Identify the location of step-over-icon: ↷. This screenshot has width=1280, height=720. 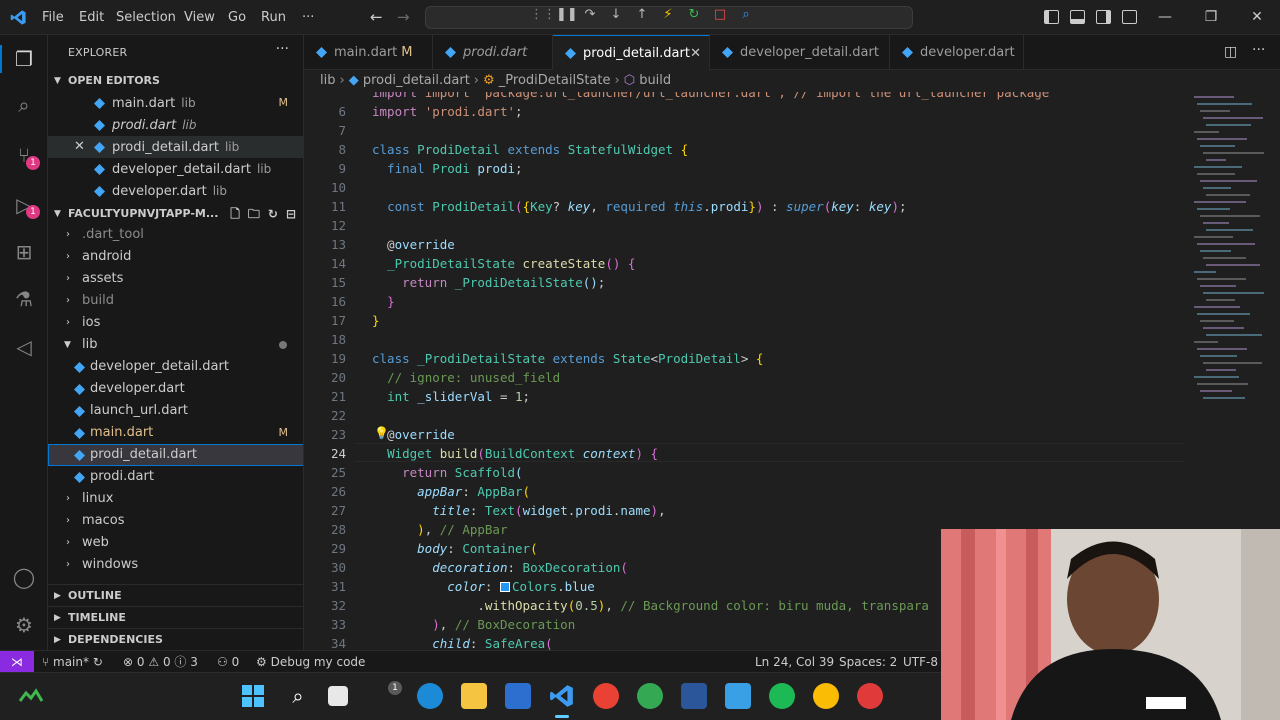
(590, 15).